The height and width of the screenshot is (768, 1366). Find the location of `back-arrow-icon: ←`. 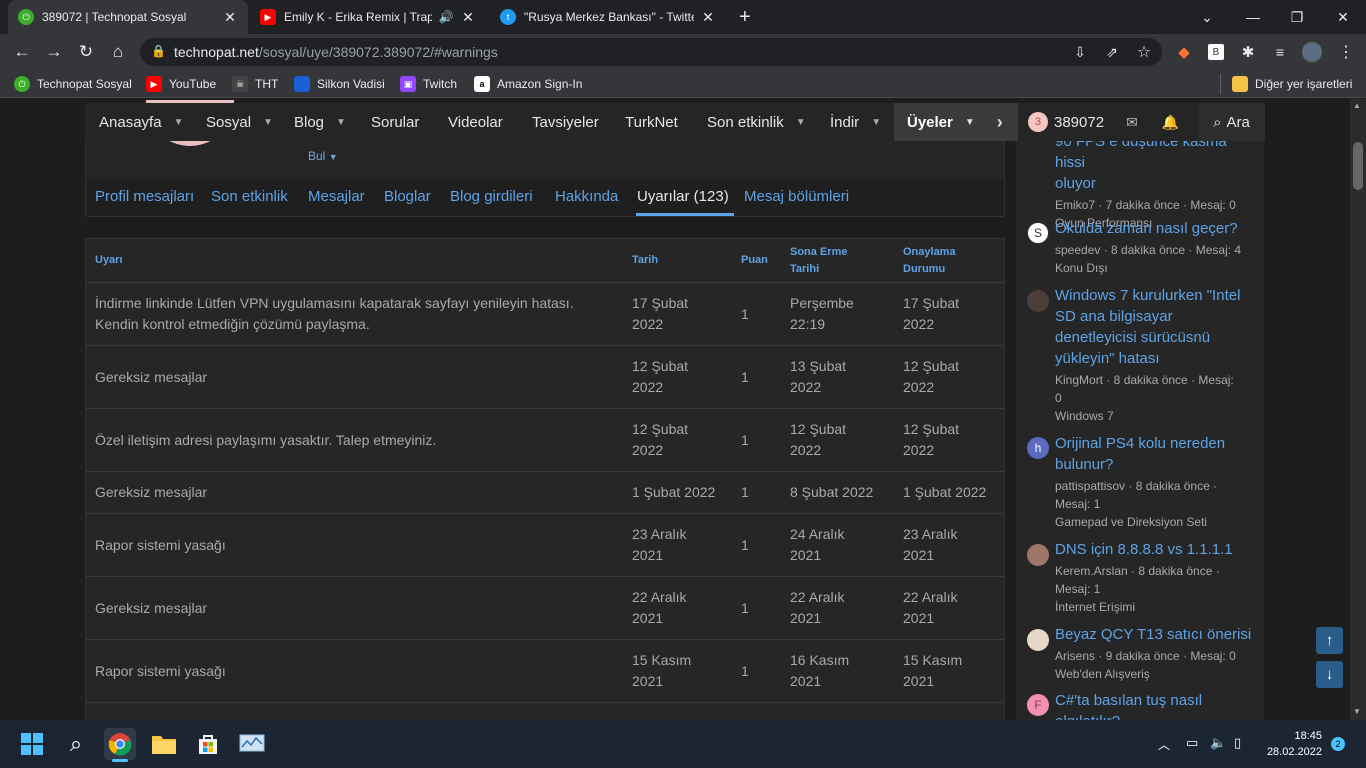

back-arrow-icon: ← is located at coordinates (22, 52).